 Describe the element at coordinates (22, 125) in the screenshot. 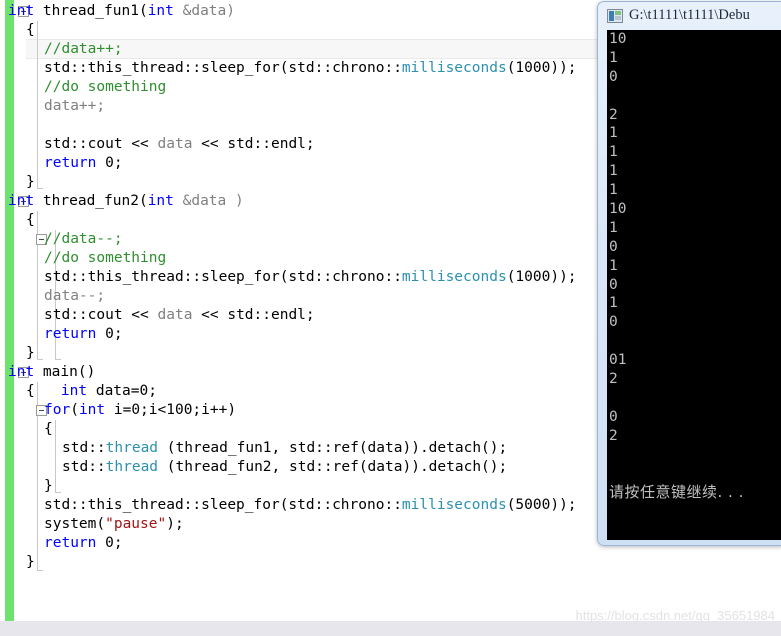

I see `code-line` at that location.